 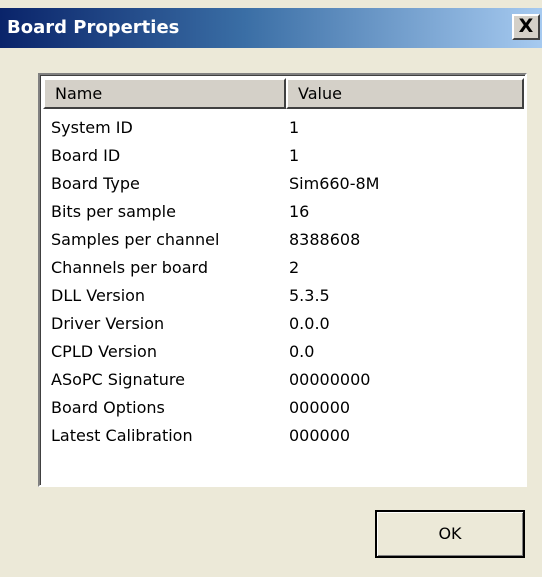 I want to click on property-name: Samples per channel, so click(x=135, y=239).